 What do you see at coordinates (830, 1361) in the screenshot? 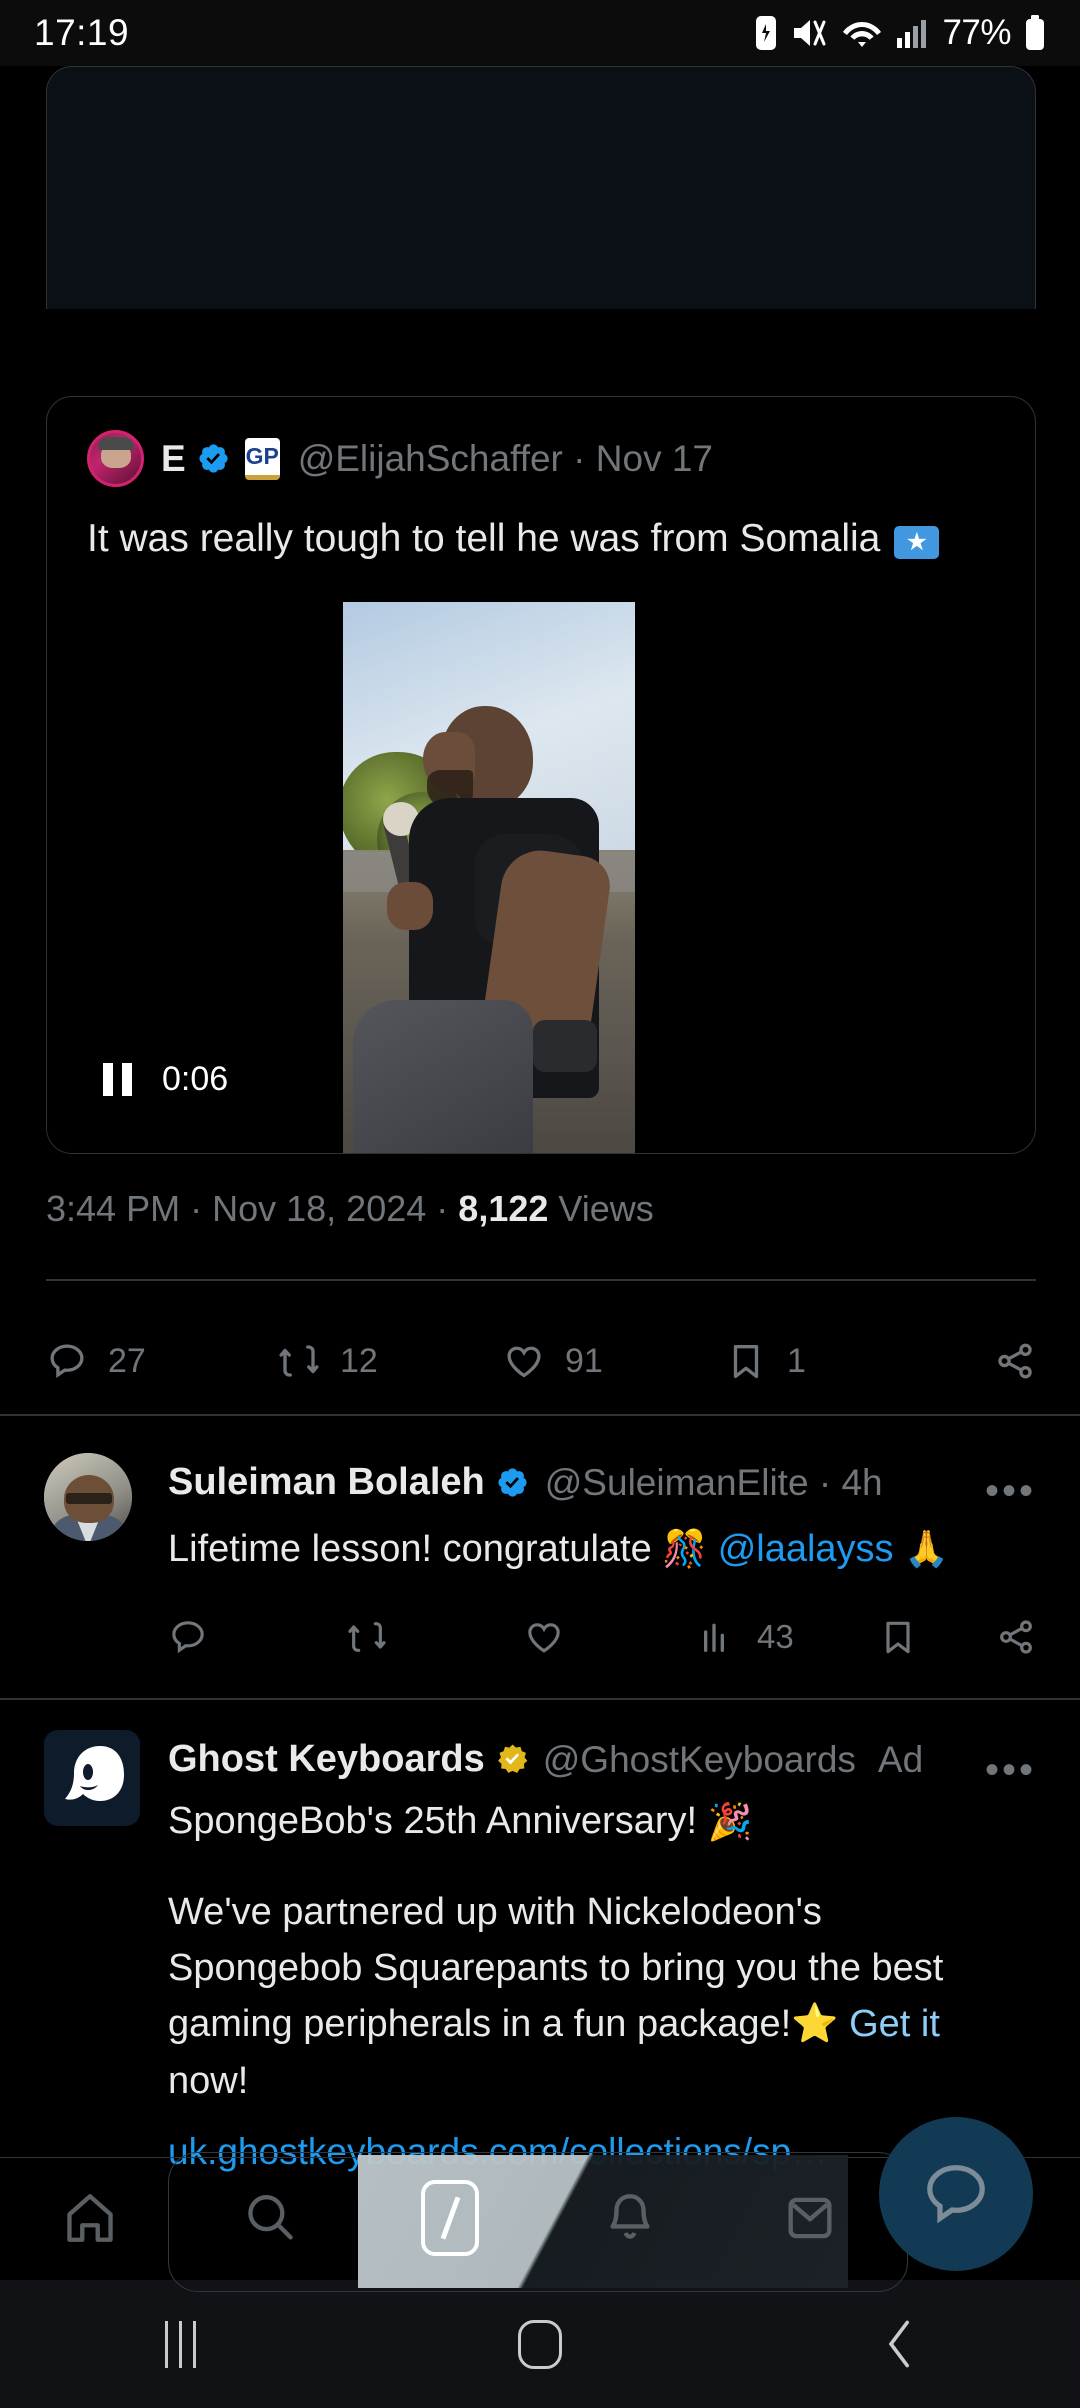
I see `bookmark-button: 1` at bounding box center [830, 1361].